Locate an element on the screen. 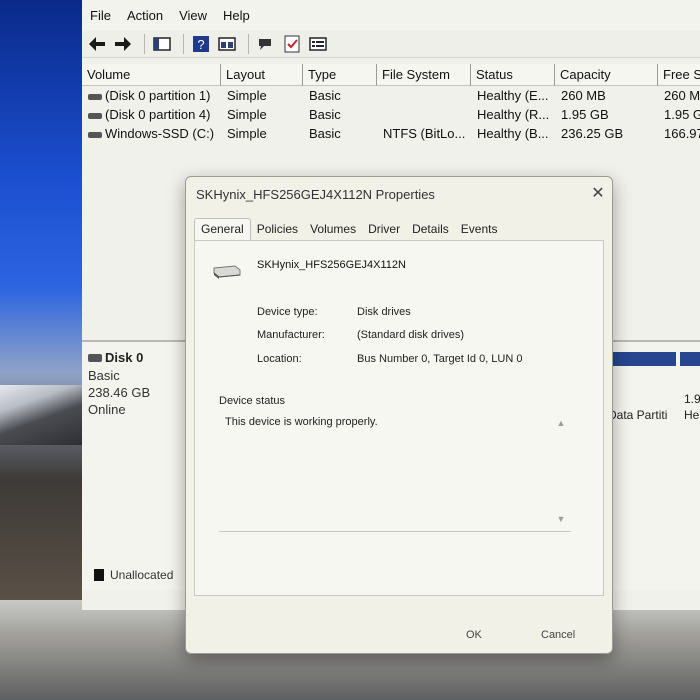  capacity-cell: 236.25 GB is located at coordinates (592, 133).